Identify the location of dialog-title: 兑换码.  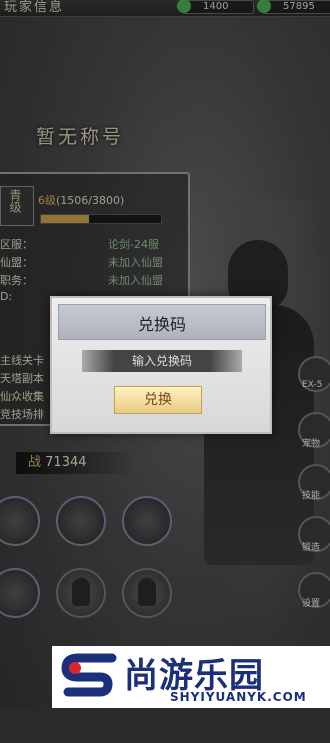
(161, 324).